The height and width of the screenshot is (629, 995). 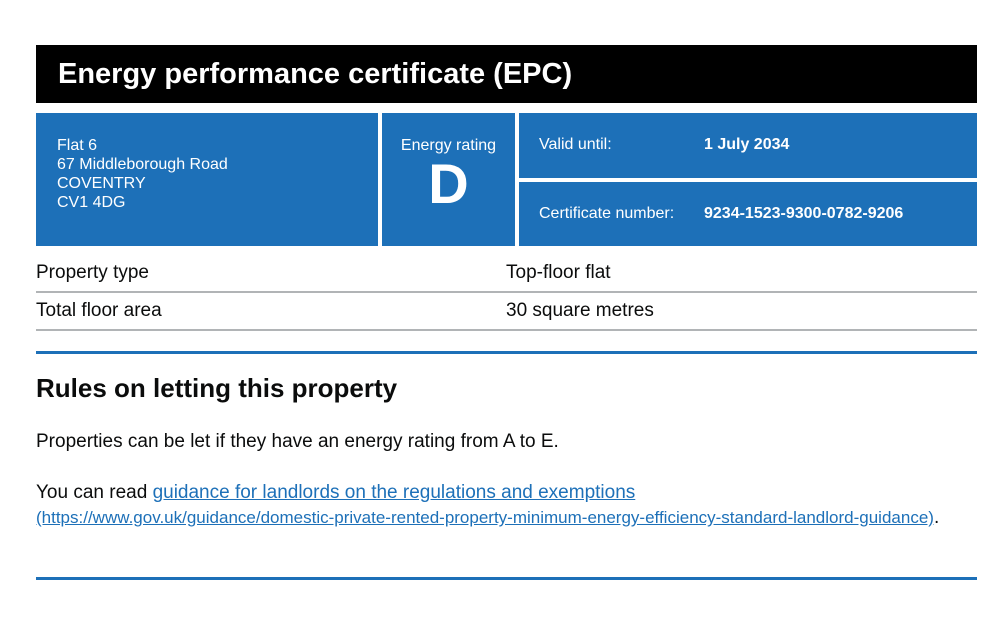 What do you see at coordinates (506, 352) in the screenshot?
I see `section-divider` at bounding box center [506, 352].